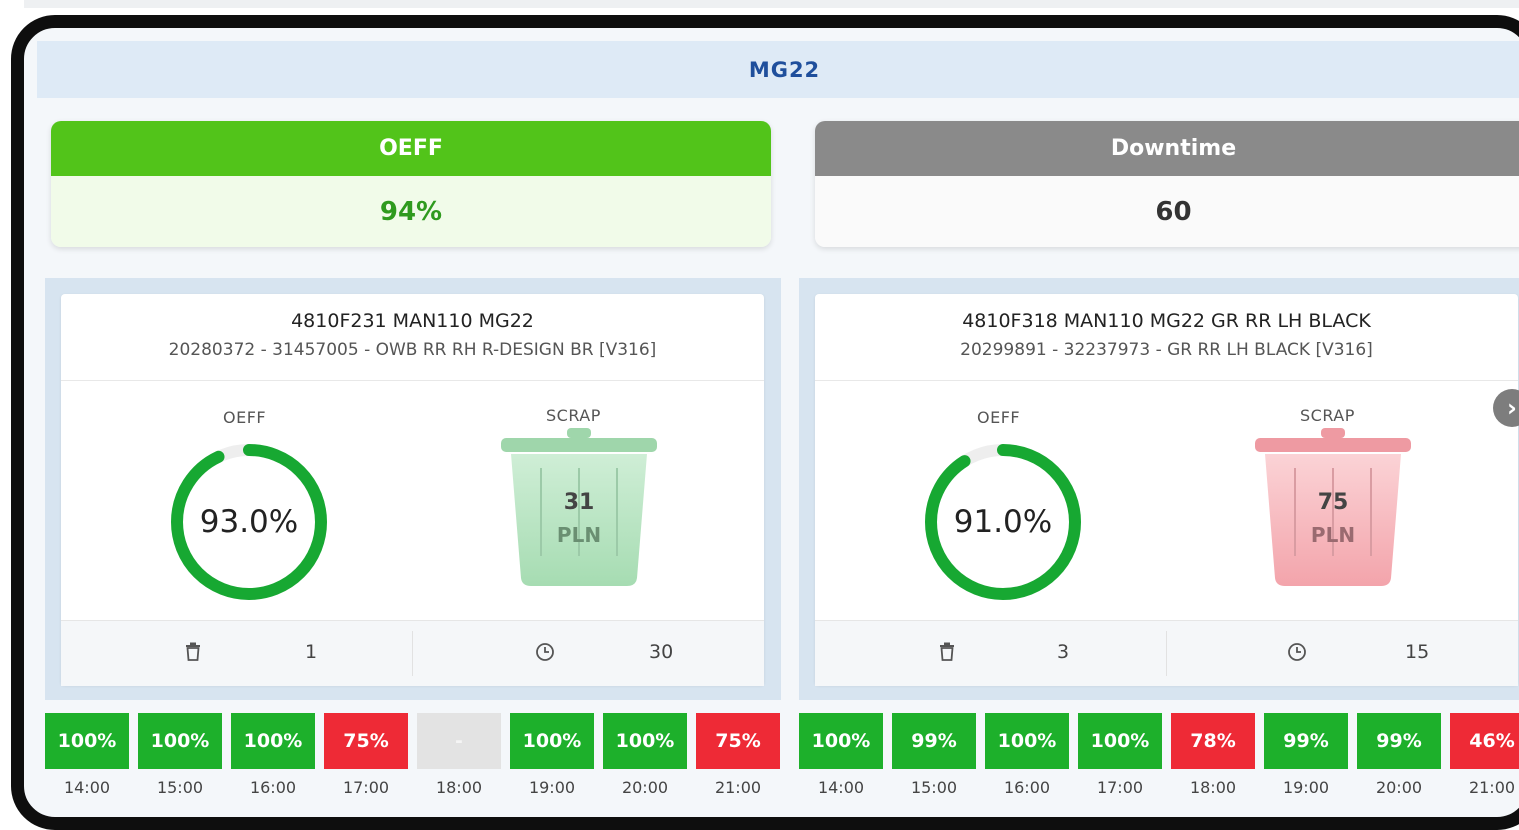 The image size is (1519, 830). I want to click on machine-title: 4810F318 MAN110 MG22 GR RR LH BLACK, so click(1166, 321).